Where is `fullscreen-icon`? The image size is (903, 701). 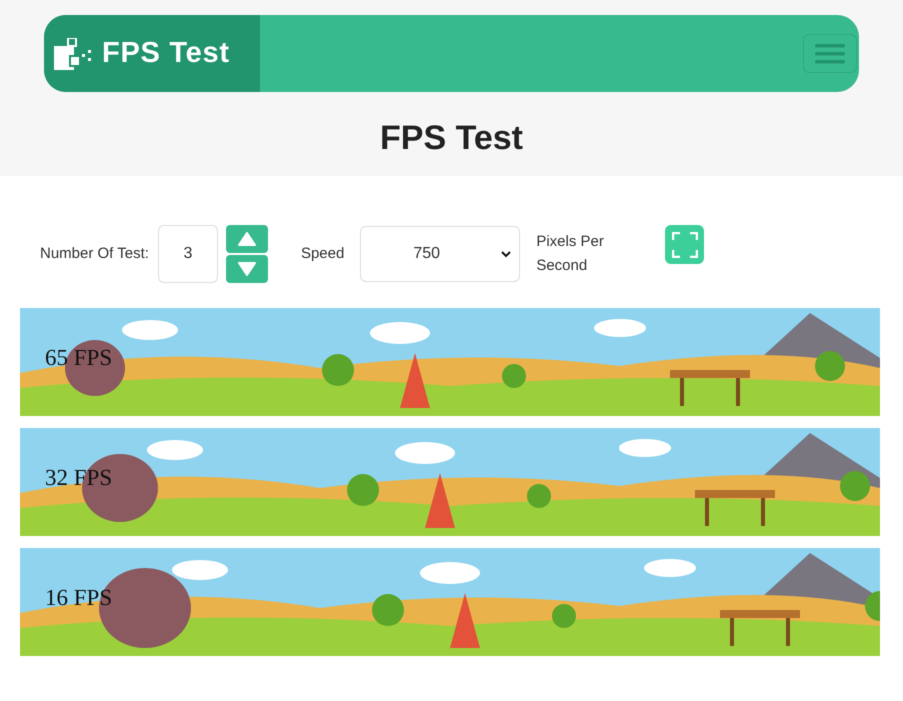
fullscreen-icon is located at coordinates (685, 245).